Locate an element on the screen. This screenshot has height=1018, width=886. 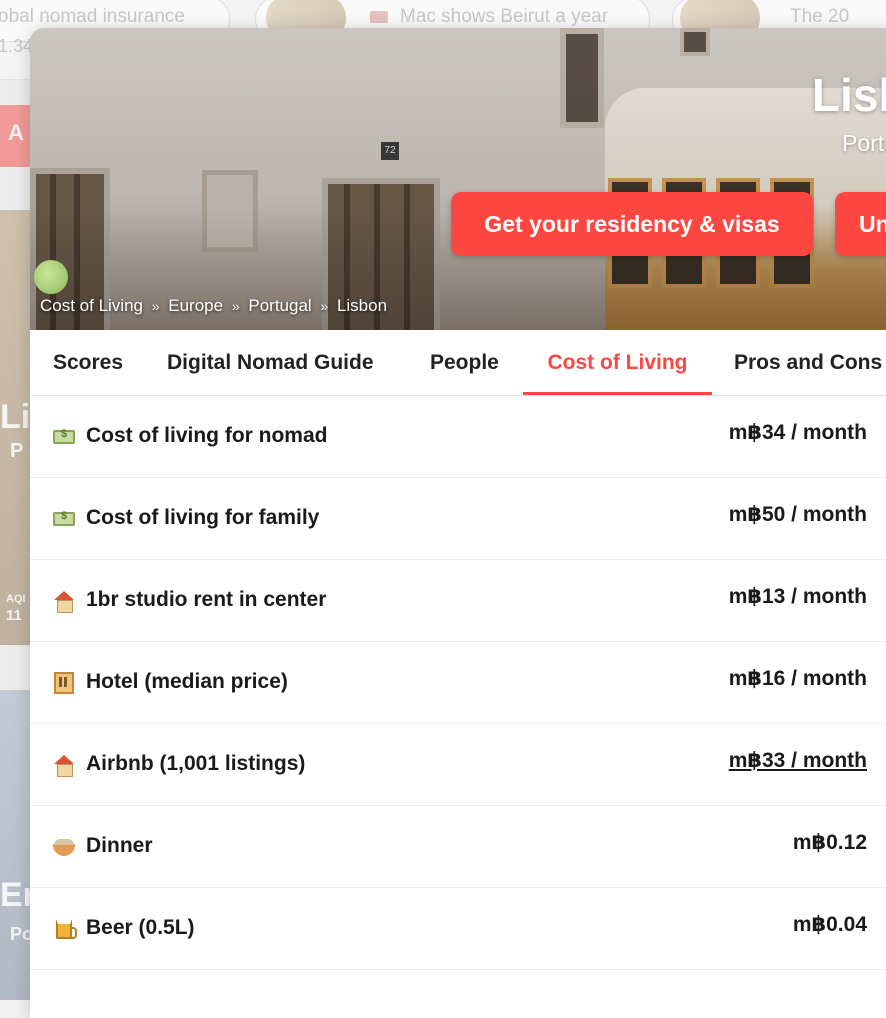
list-item: Cost of living for nomad m฿34 / month is located at coordinates (458, 437).